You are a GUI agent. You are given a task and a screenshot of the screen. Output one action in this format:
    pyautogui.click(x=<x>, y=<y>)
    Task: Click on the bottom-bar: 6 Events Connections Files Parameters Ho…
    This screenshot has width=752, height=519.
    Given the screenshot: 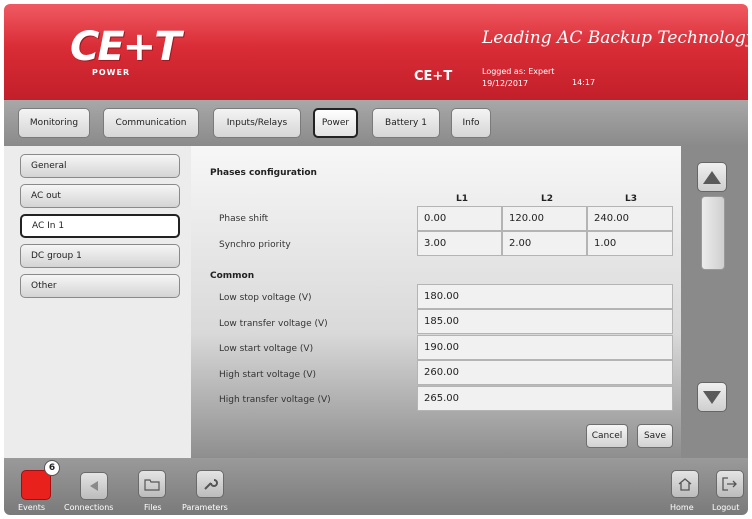 What is the action you would take?
    pyautogui.click(x=376, y=486)
    